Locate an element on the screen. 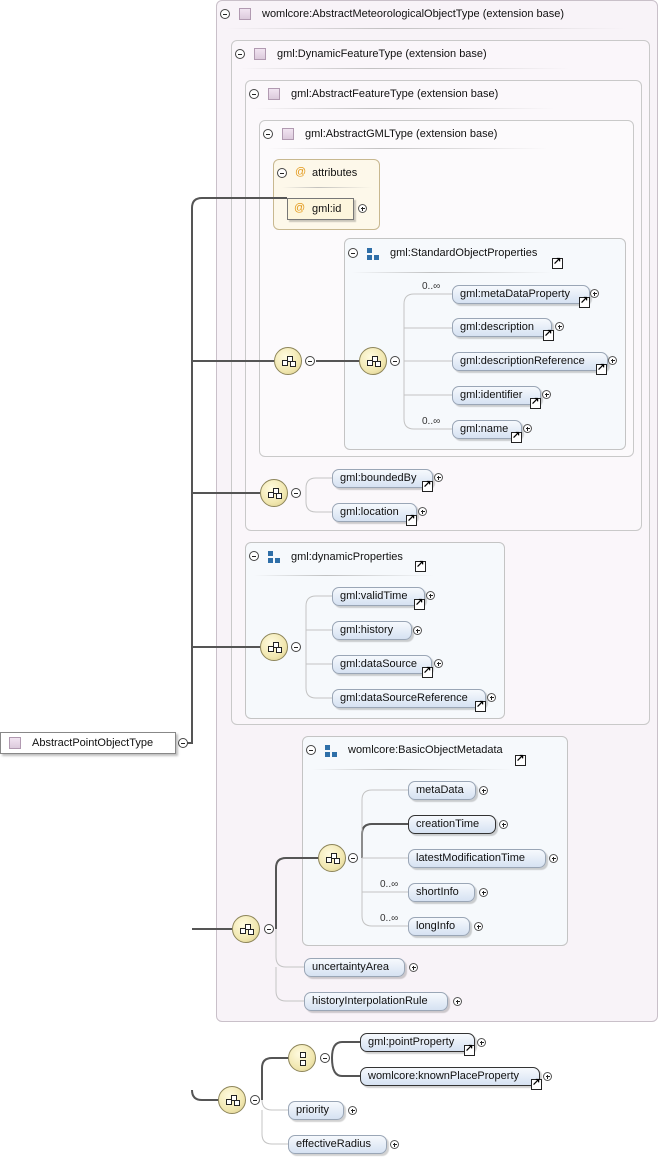 The height and width of the screenshot is (1160, 660). element-womlcore-knownplaceproperty: womlcore:knownPlaceProperty is located at coordinates (450, 1076).